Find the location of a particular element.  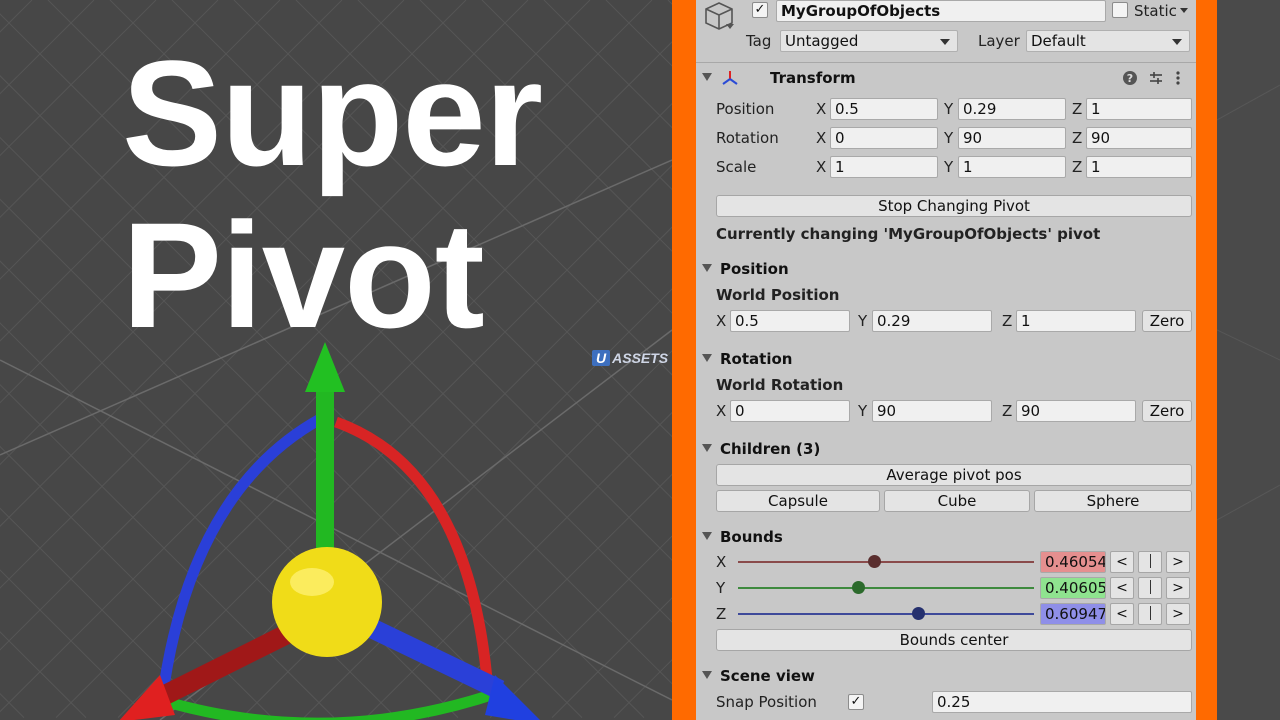

pivot-center-sphere is located at coordinates (327, 602).